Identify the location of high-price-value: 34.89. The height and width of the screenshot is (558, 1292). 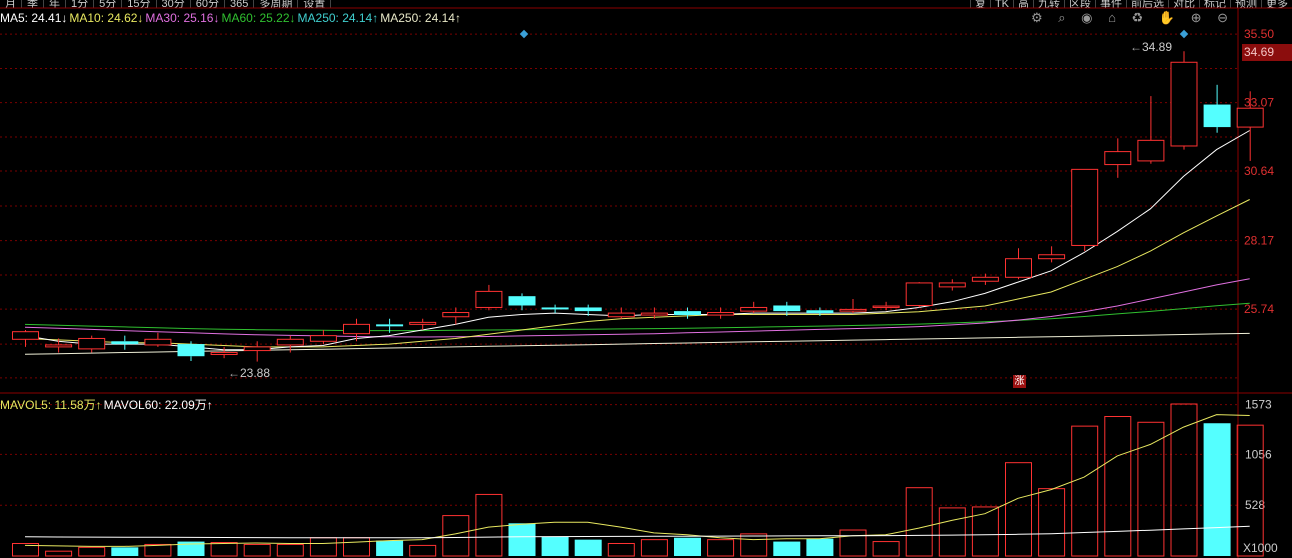
(1157, 47).